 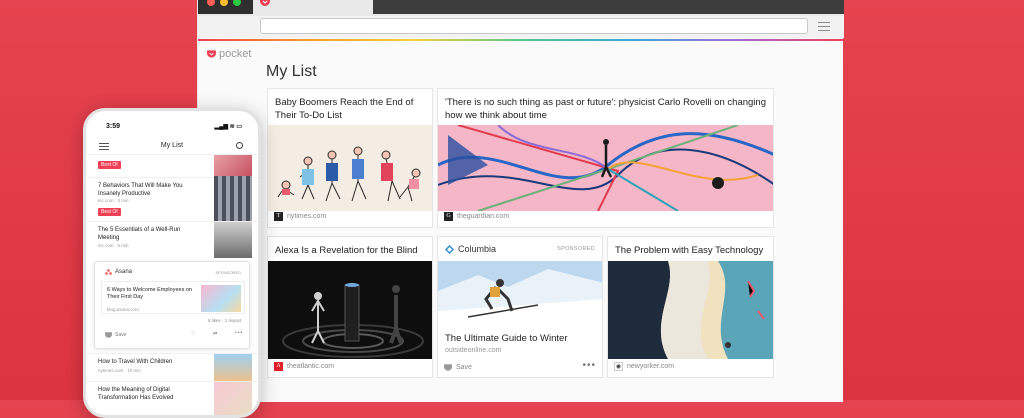 I want to click on status-time: 3:59, so click(x=113, y=126).